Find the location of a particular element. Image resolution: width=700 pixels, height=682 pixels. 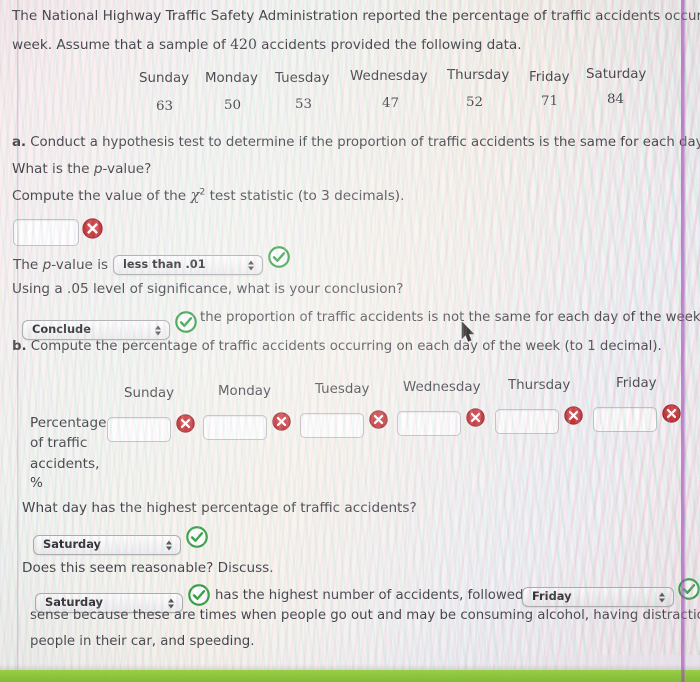

conclusion-select-value: Conclude is located at coordinates (61, 329).